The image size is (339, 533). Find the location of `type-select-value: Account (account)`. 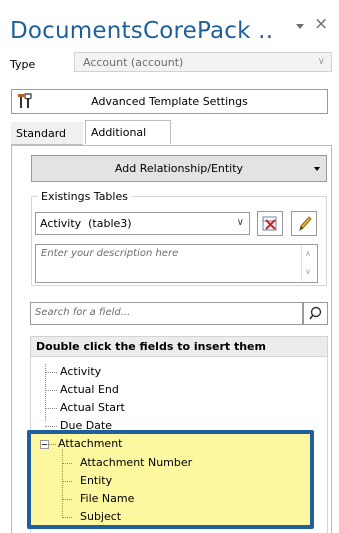

type-select-value: Account (account) is located at coordinates (133, 62).